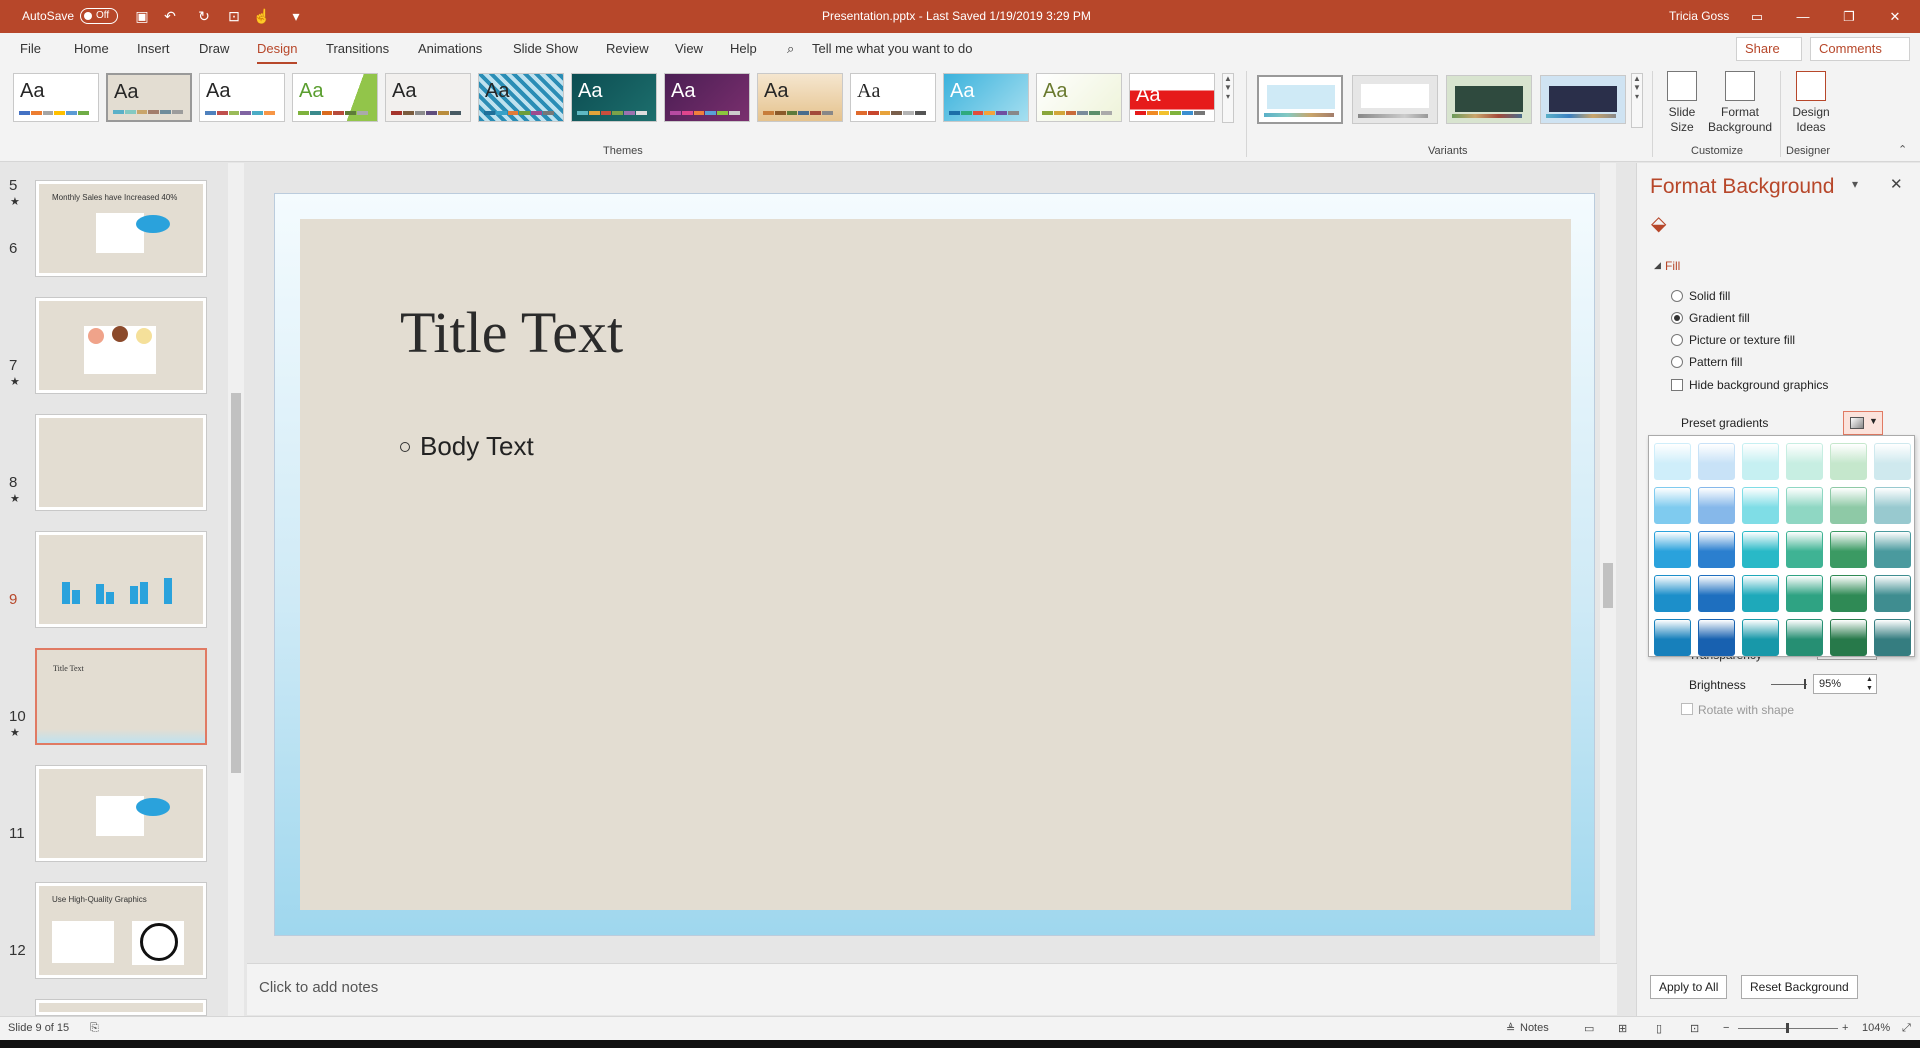 Image resolution: width=1920 pixels, height=1048 pixels. Describe the element at coordinates (790, 49) in the screenshot. I see `search-icon: ⌕` at that location.